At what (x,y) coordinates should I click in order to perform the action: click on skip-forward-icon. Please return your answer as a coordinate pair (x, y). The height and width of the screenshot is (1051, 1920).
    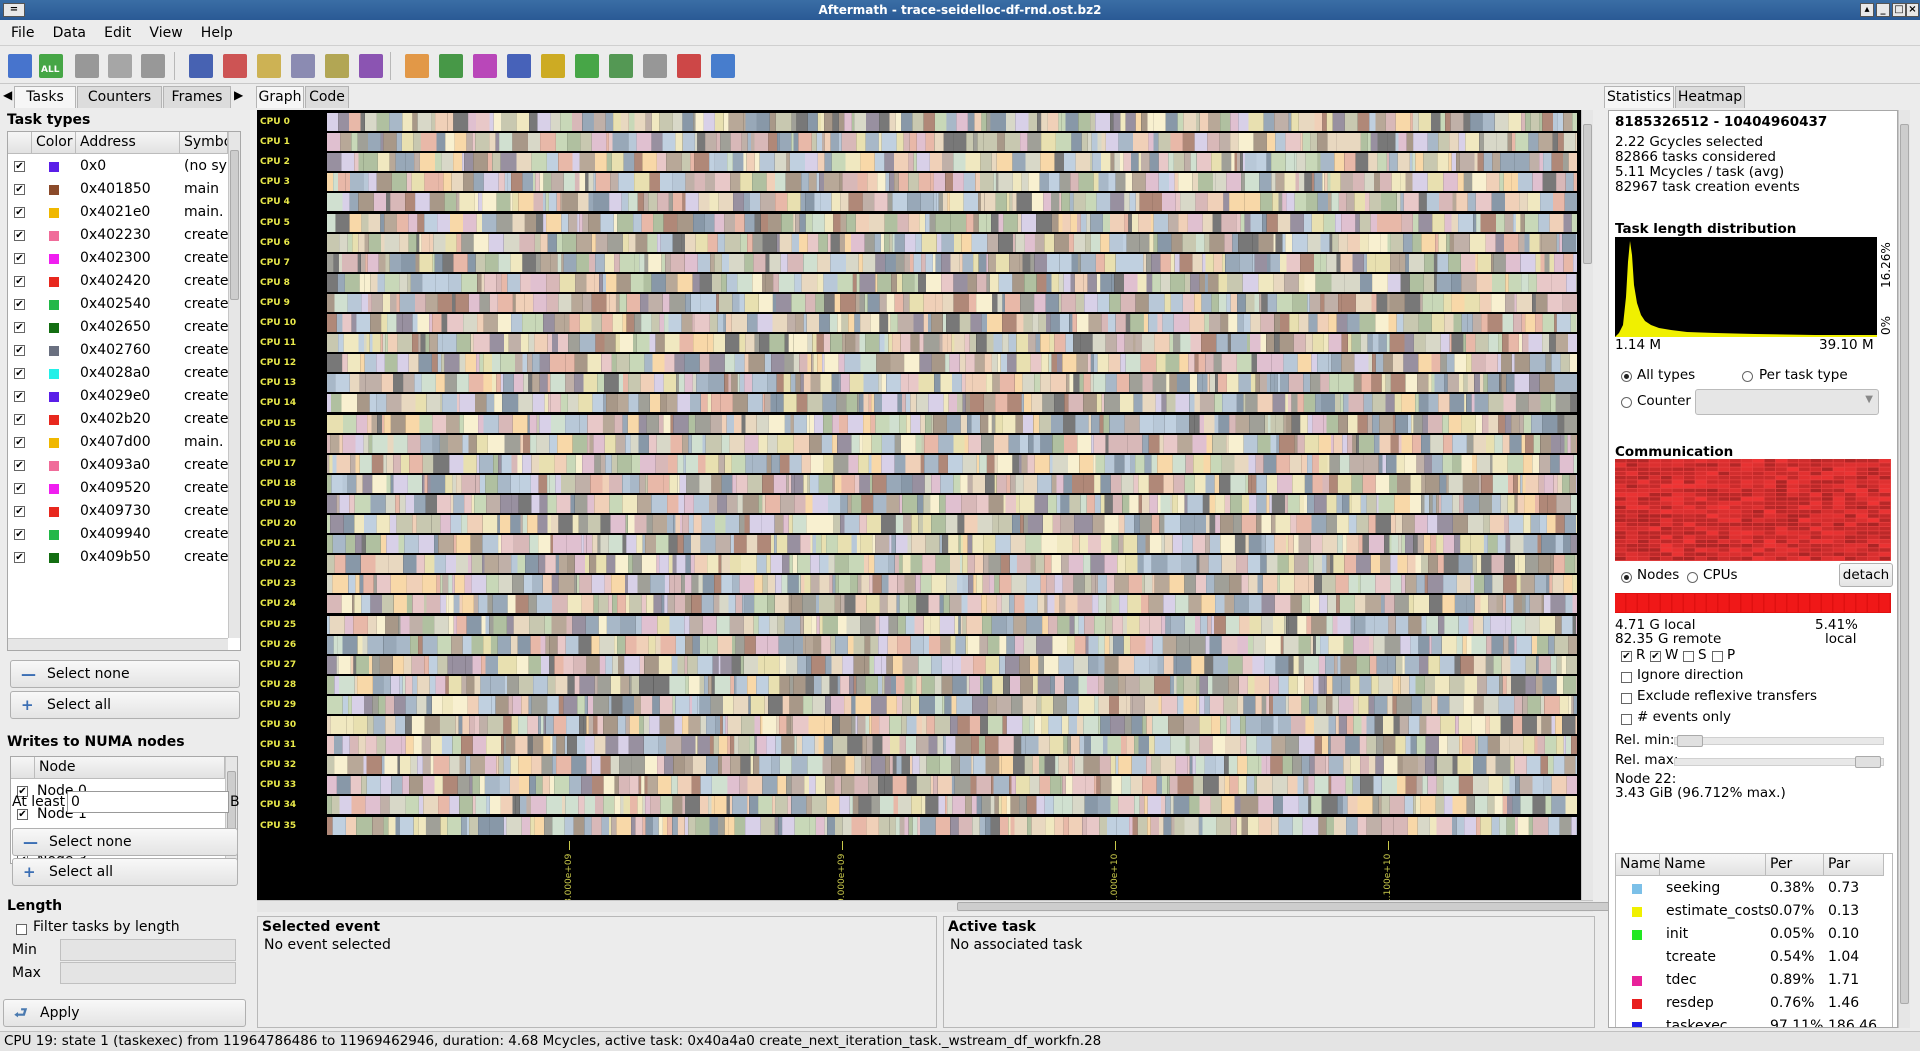
    Looking at the image, I should click on (153, 66).